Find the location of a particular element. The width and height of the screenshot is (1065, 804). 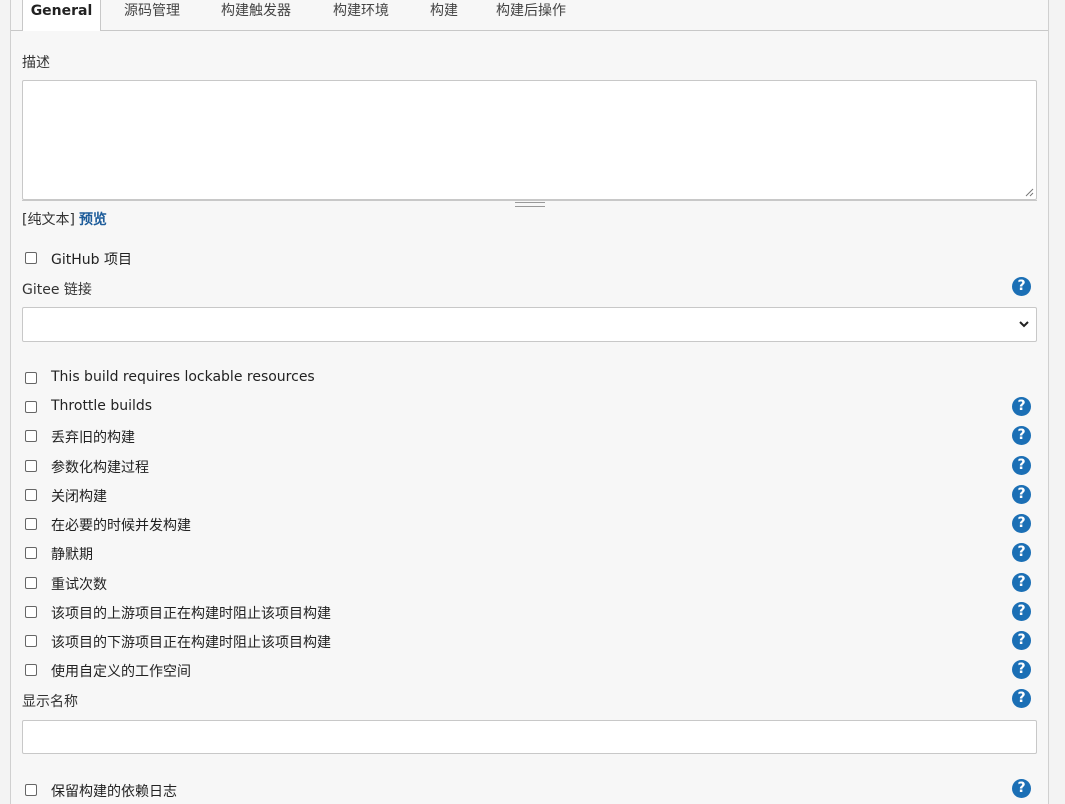

option-label: 参数化构建过程 is located at coordinates (100, 468).